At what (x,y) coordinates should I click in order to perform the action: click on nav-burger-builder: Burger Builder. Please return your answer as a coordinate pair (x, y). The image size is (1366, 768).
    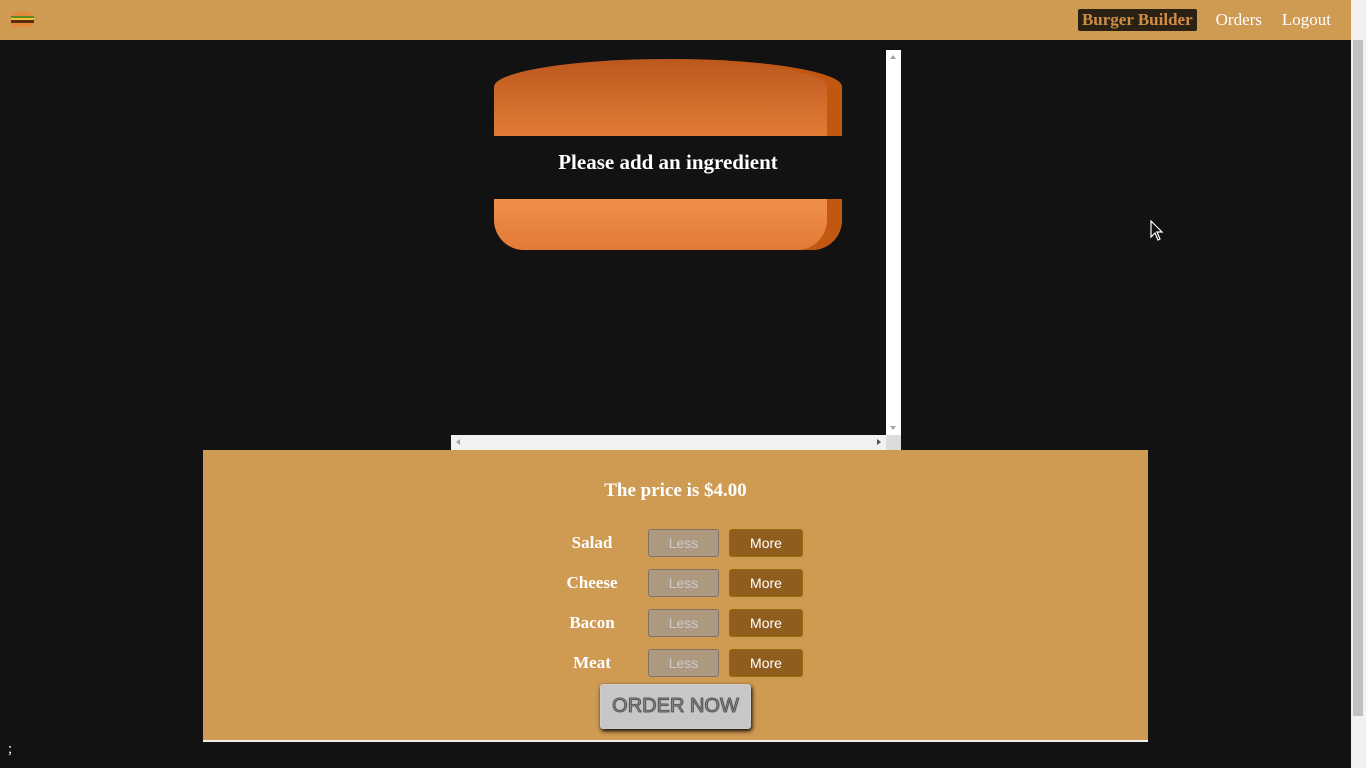
    Looking at the image, I should click on (1137, 20).